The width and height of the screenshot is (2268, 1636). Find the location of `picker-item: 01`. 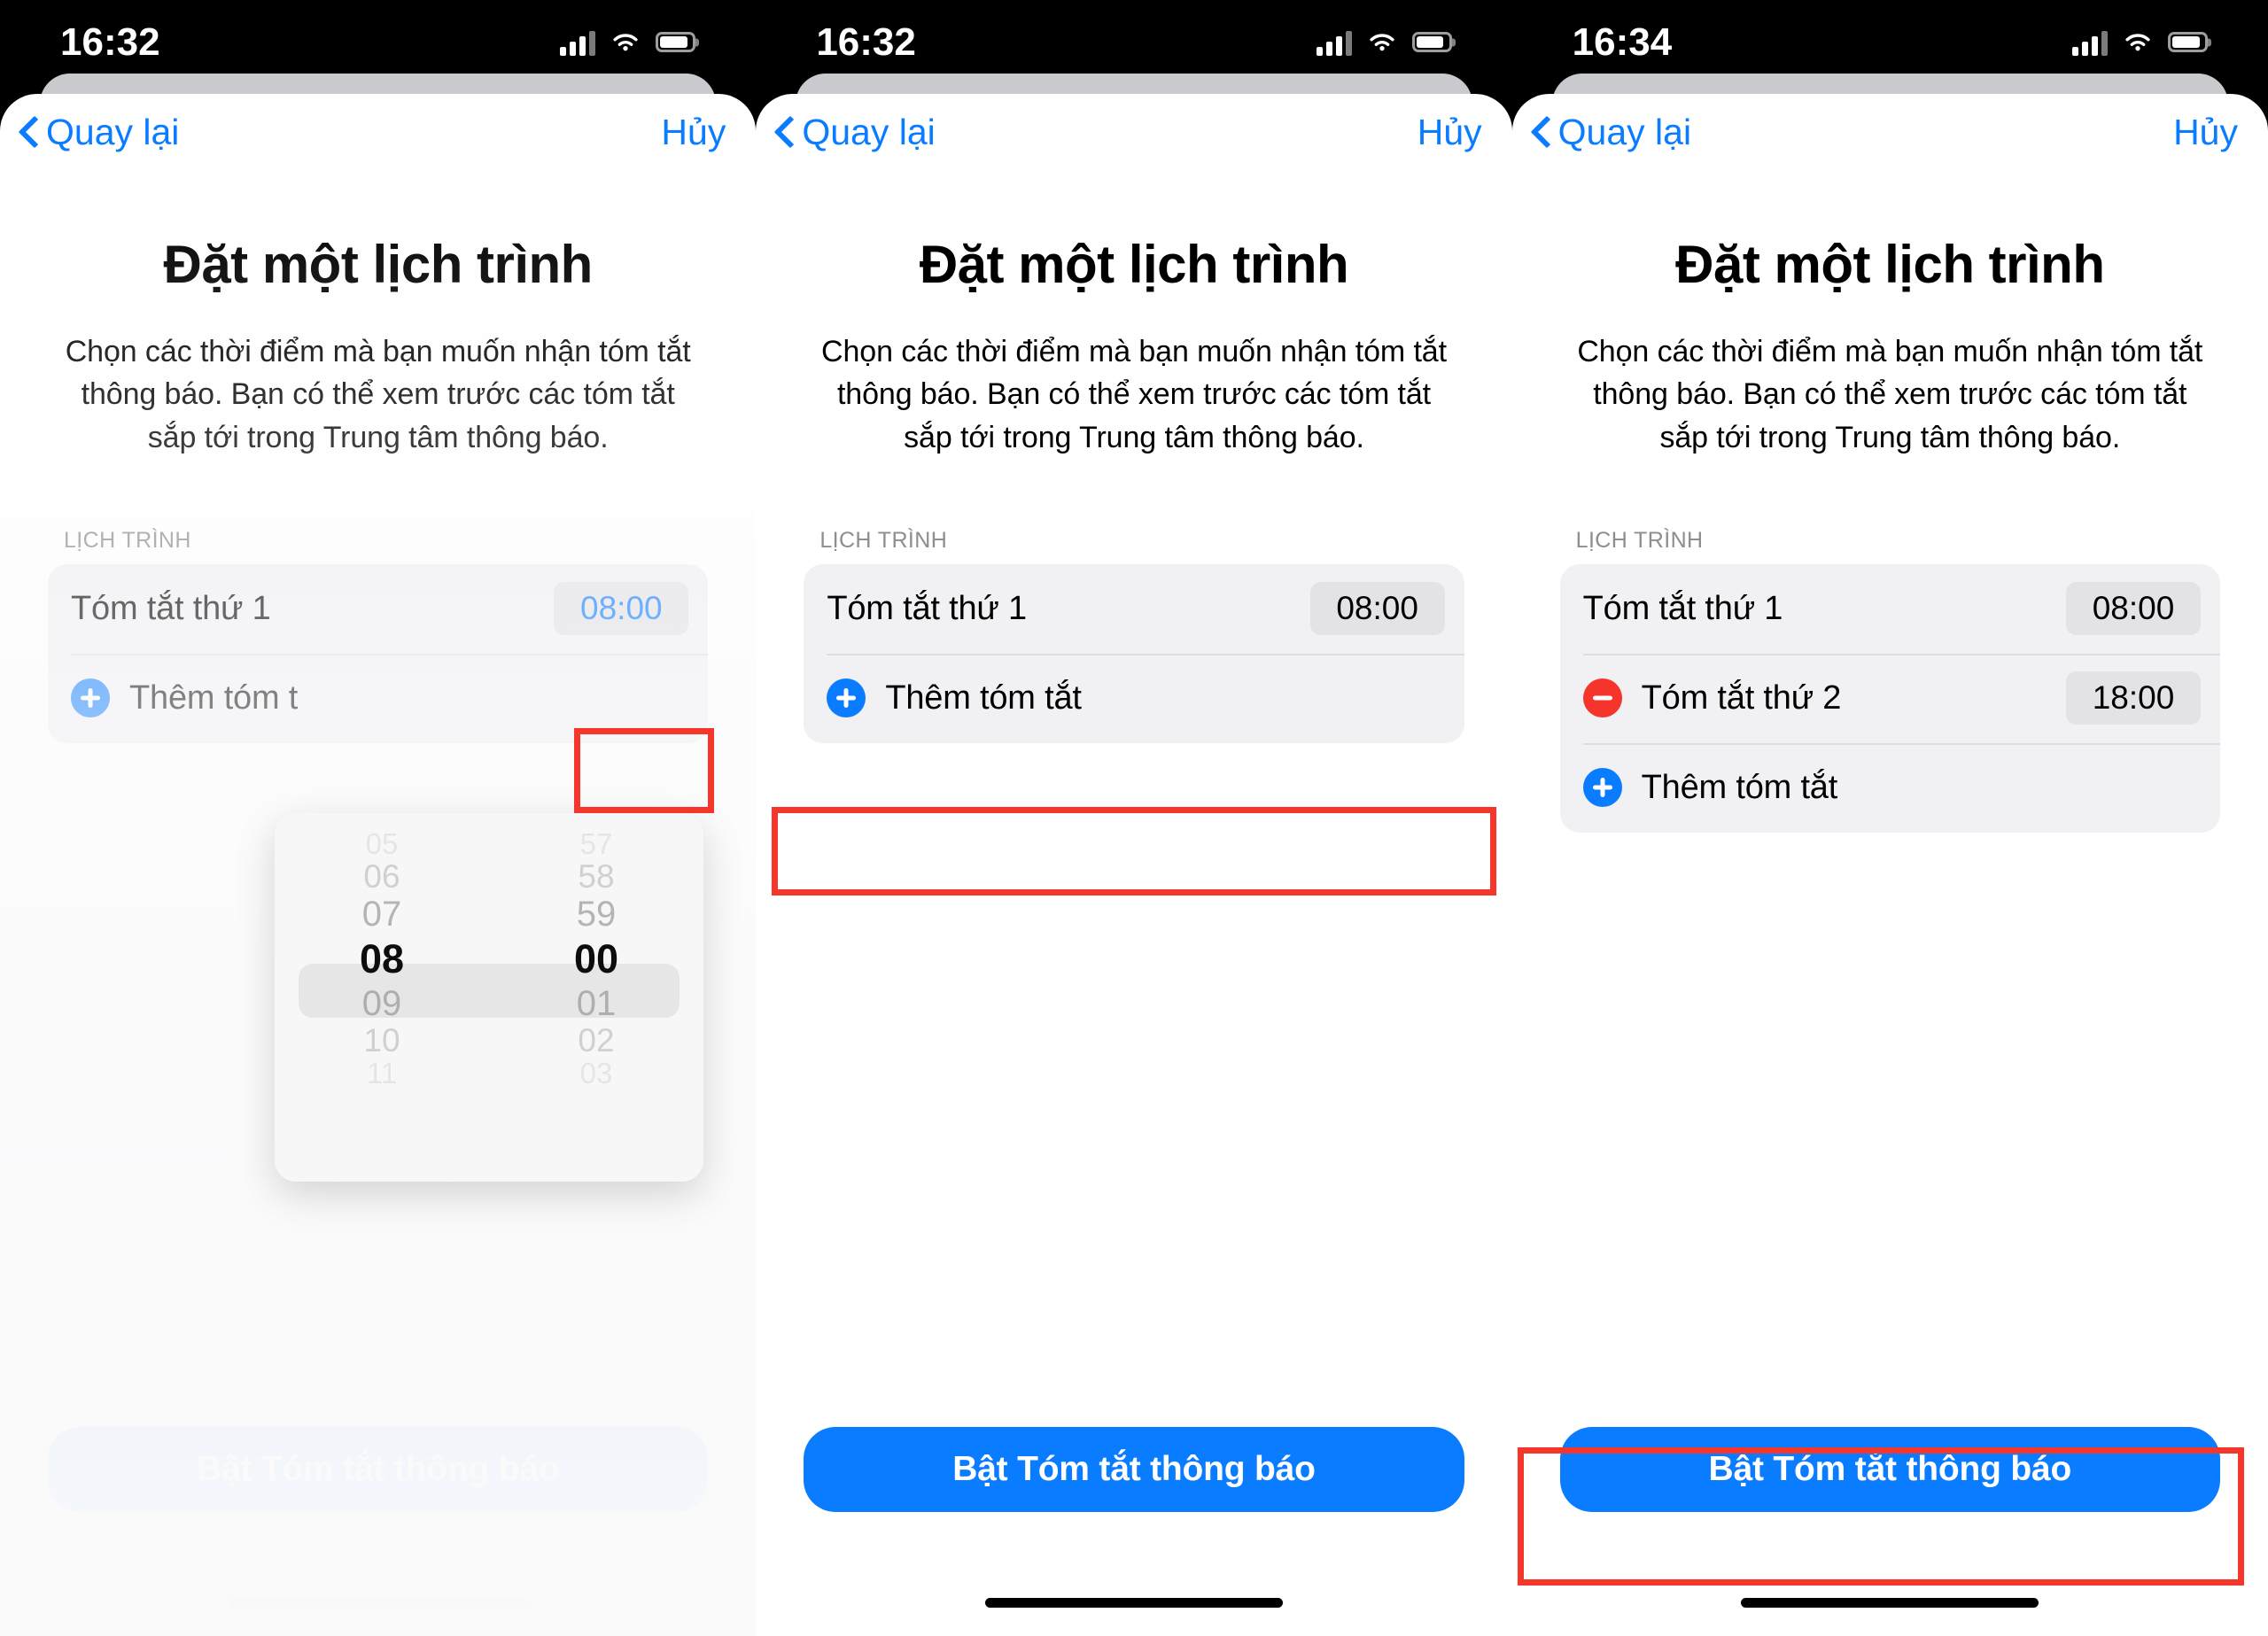

picker-item: 01 is located at coordinates (596, 1003).